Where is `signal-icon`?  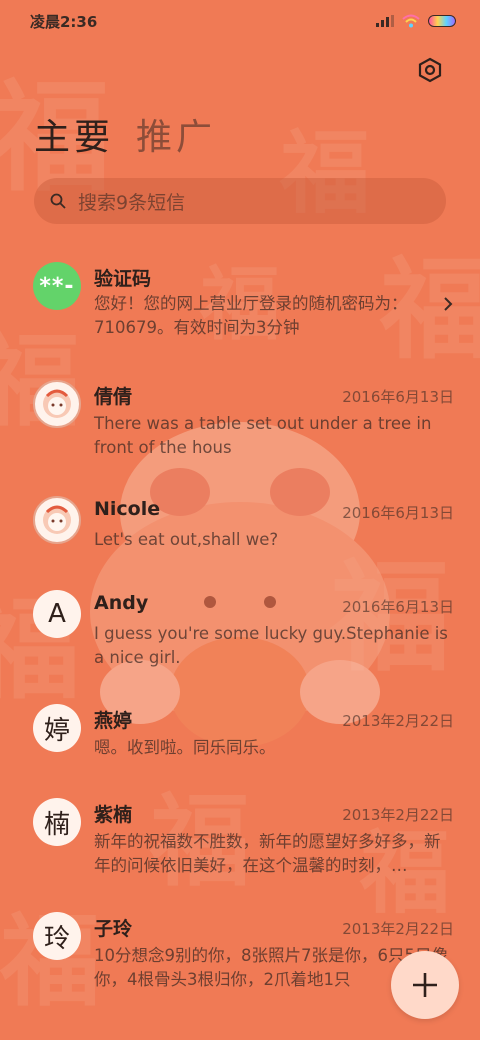
signal-icon is located at coordinates (385, 21).